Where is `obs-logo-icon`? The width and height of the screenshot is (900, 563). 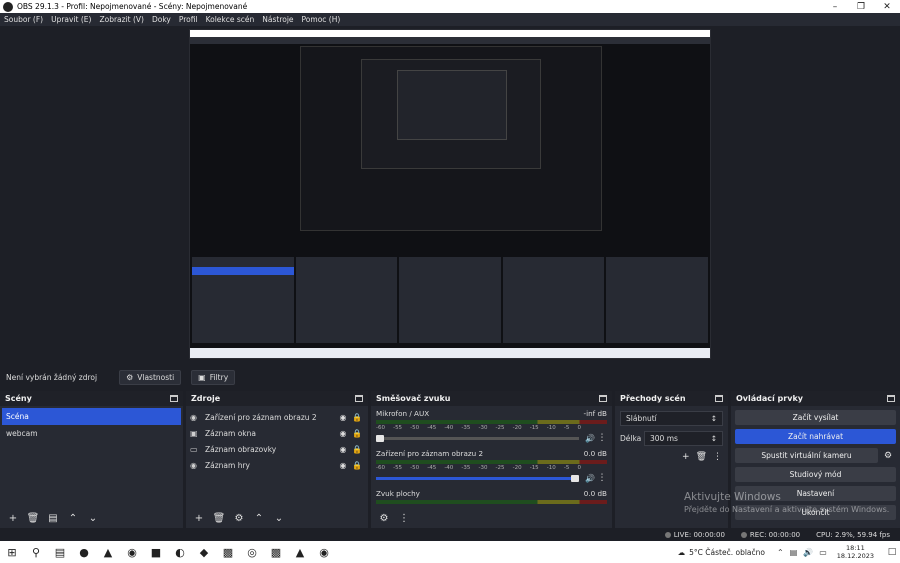 obs-logo-icon is located at coordinates (8, 6).